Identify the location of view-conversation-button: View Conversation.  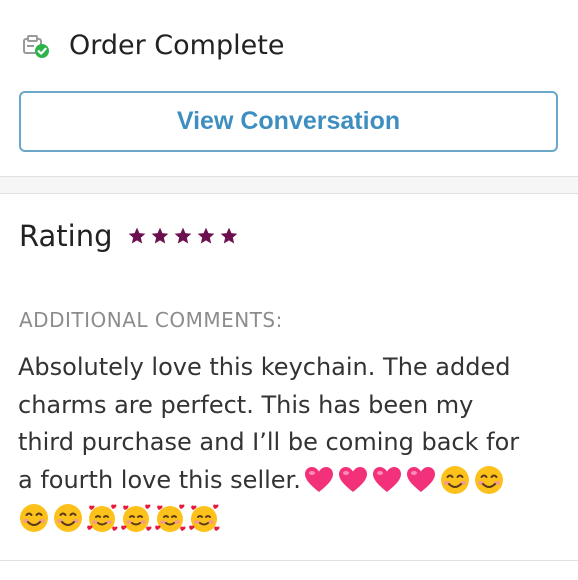
(288, 121).